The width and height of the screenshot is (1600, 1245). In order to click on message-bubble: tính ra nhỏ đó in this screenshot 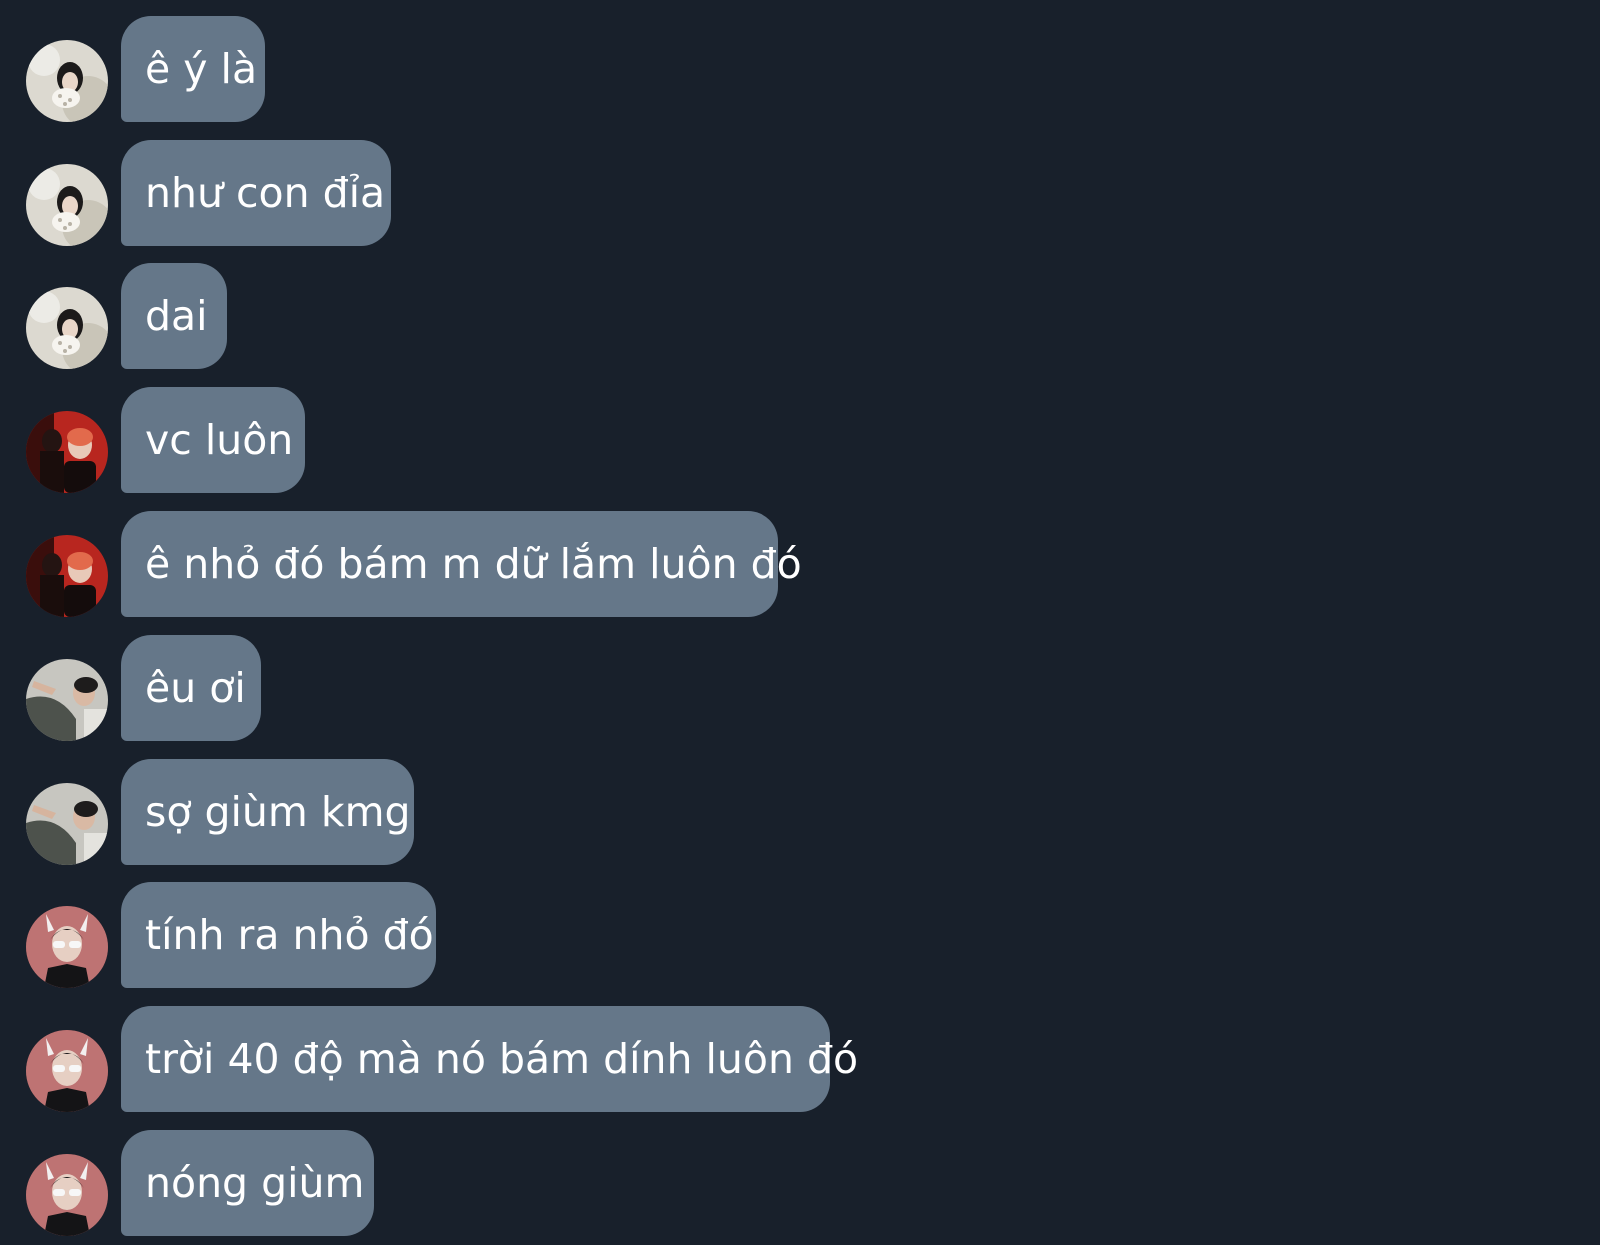, I will do `click(278, 935)`.